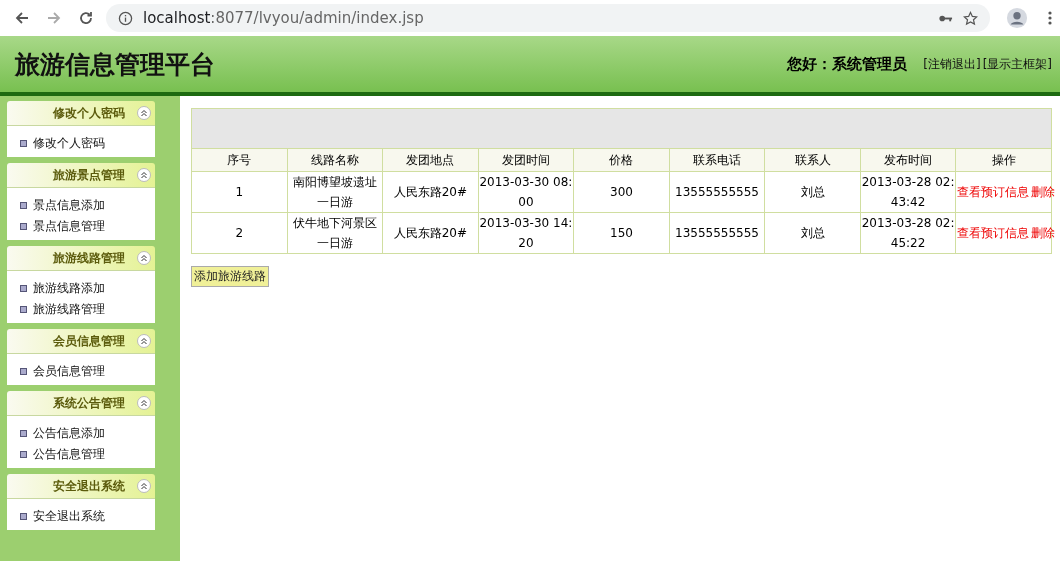  I want to click on add-route-button: 添加旅游线路, so click(230, 276).